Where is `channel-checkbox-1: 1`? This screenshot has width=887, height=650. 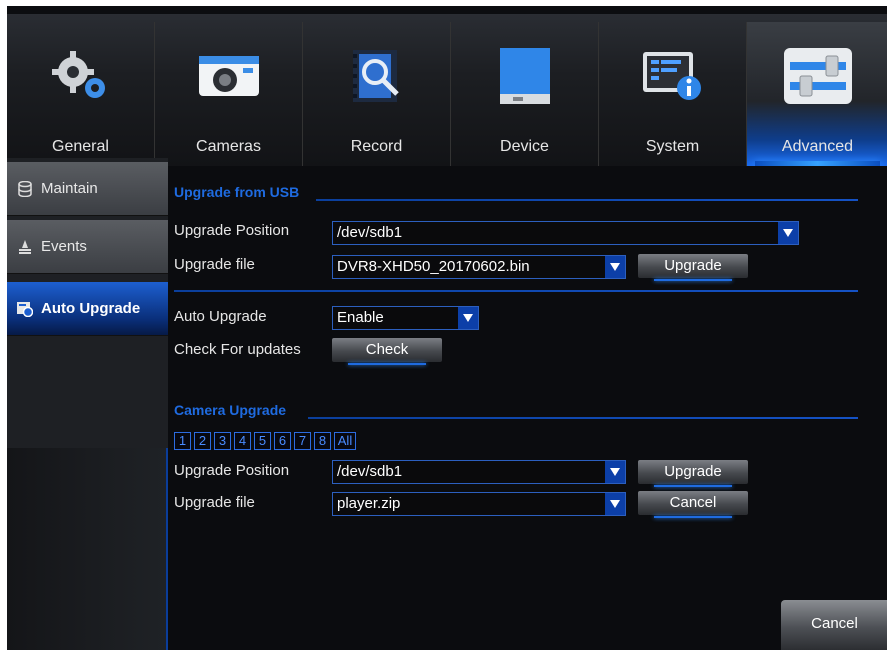 channel-checkbox-1: 1 is located at coordinates (182, 441).